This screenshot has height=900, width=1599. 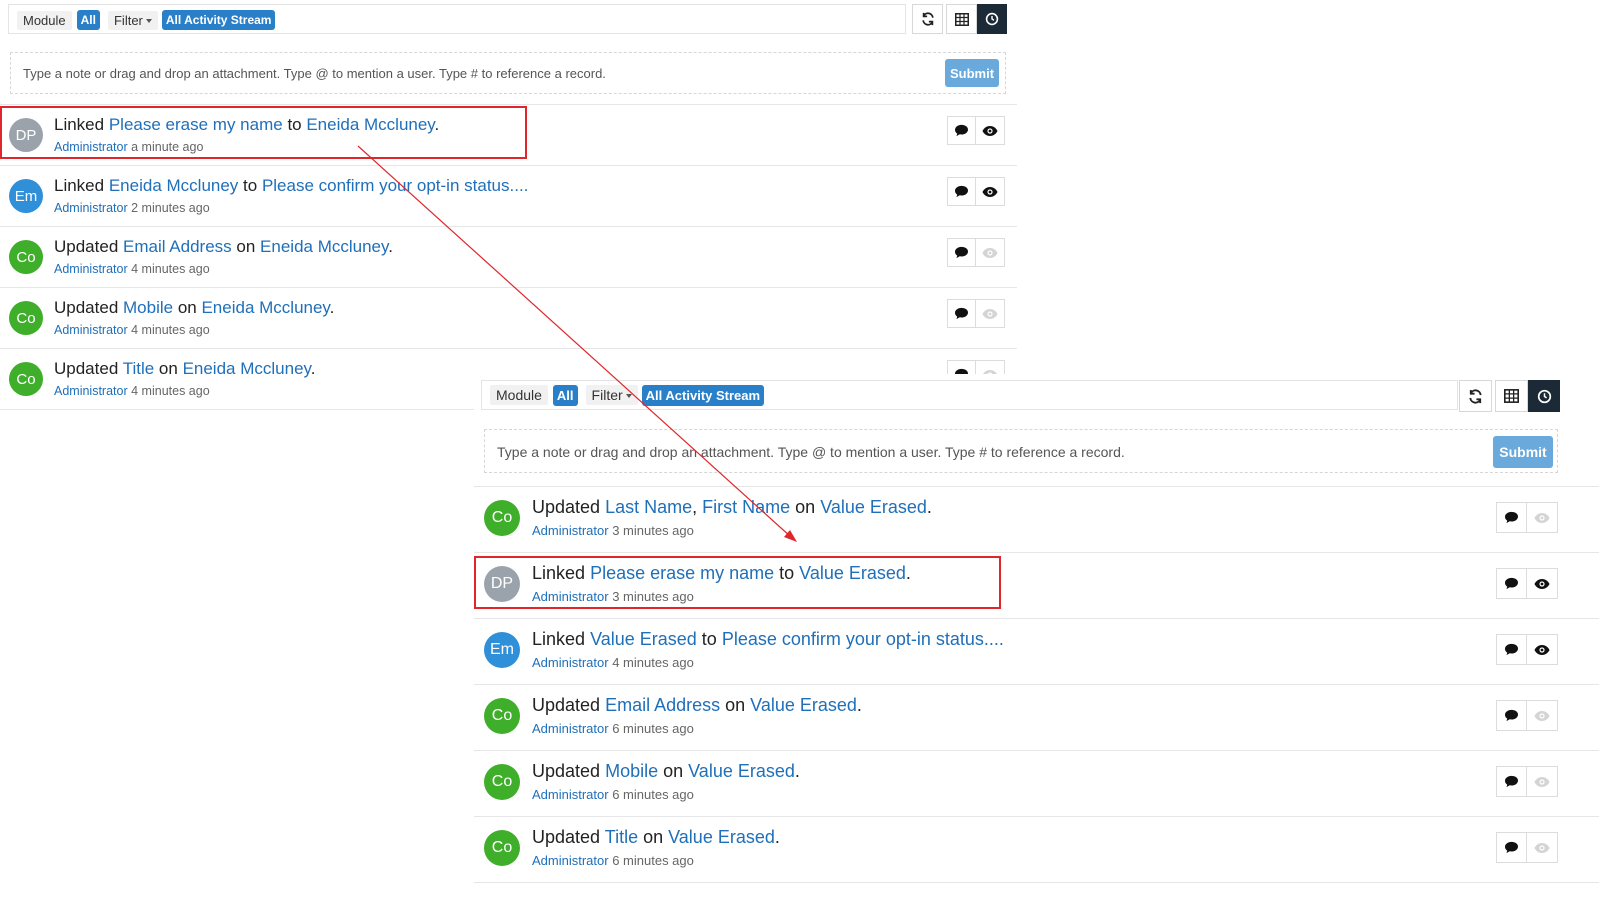 I want to click on module-label: Module, so click(x=44, y=20).